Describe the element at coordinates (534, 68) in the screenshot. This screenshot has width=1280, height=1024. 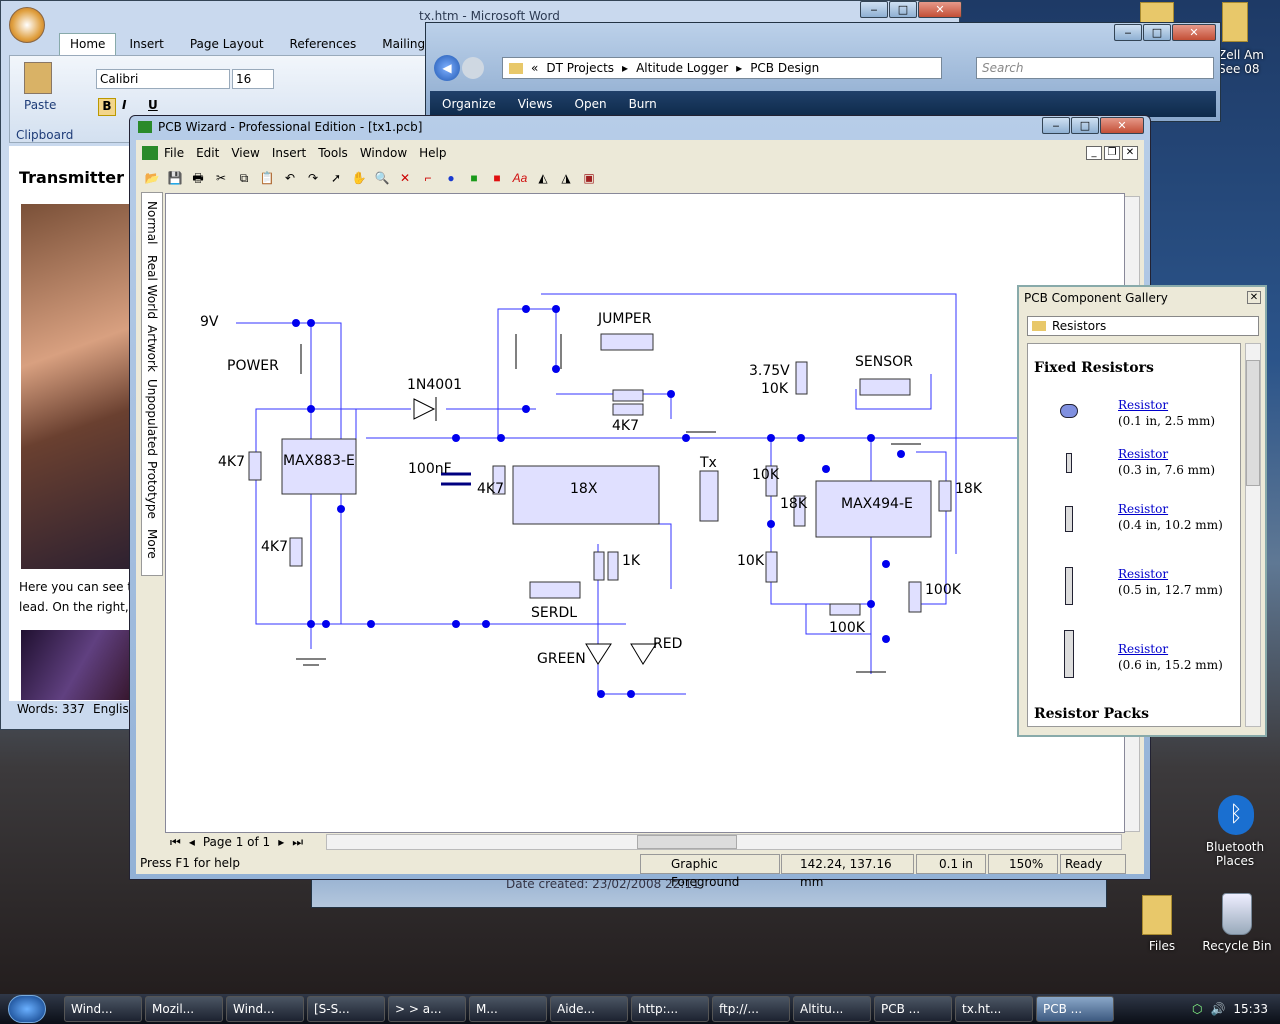
I see `breadcrumb-overflow-icon: «` at that location.